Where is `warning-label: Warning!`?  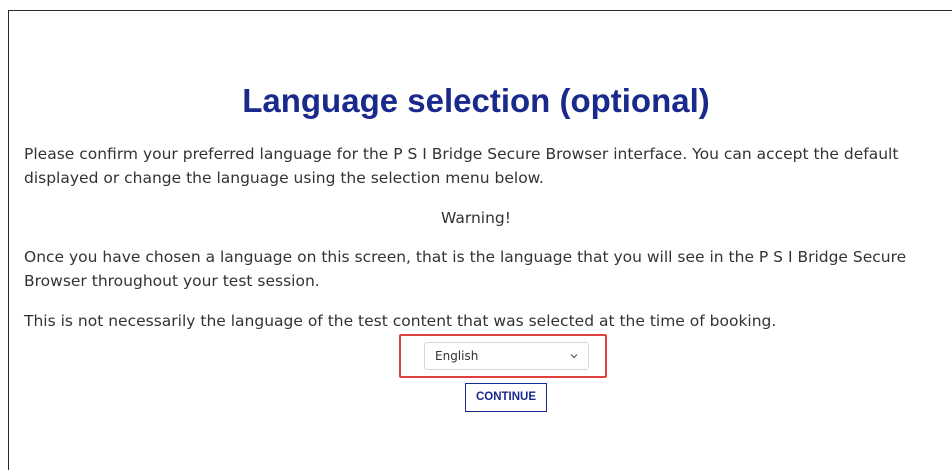
warning-label: Warning! is located at coordinates (476, 218).